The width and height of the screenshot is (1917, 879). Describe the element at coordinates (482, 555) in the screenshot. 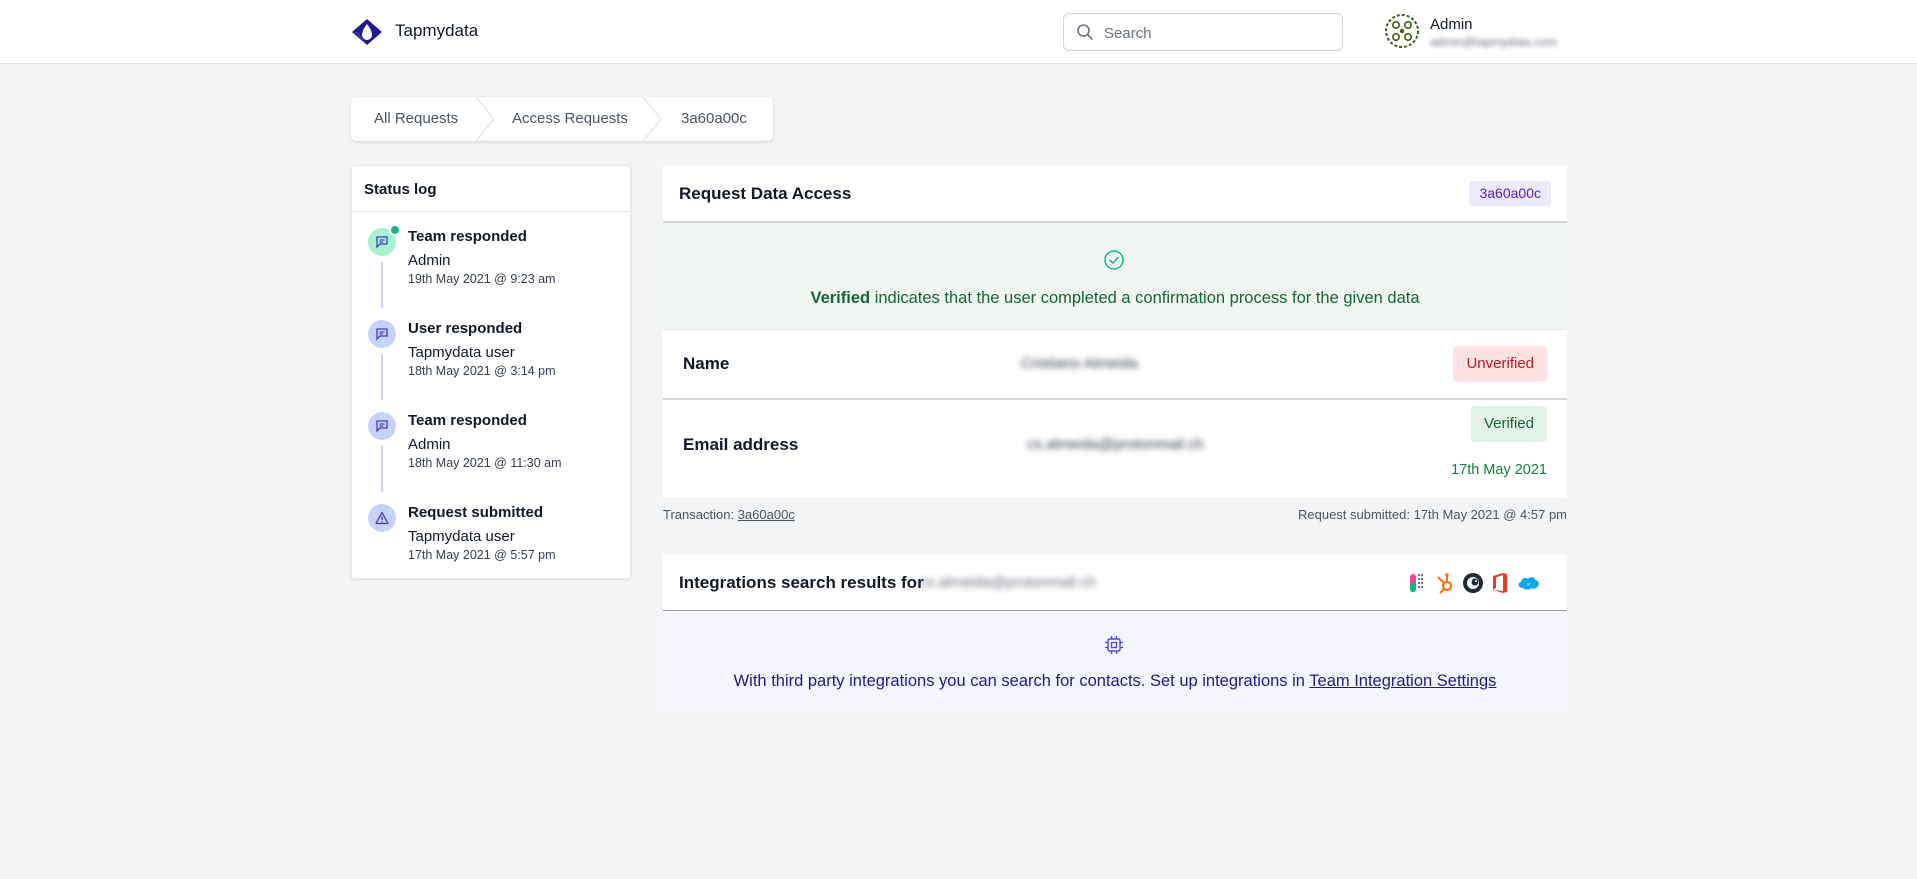

I see `log-item-date: 17th May 2021 @ 5:57 pm` at that location.